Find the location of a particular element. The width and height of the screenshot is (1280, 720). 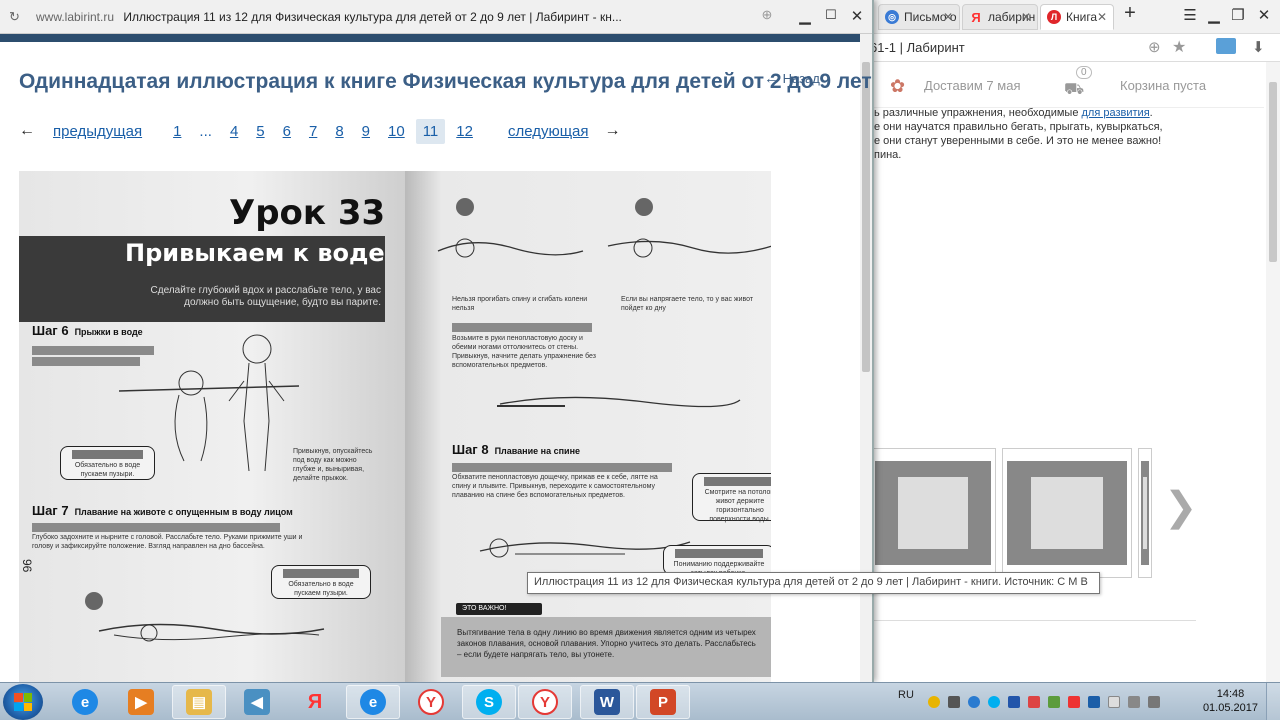

description-line: пина. is located at coordinates (888, 155).